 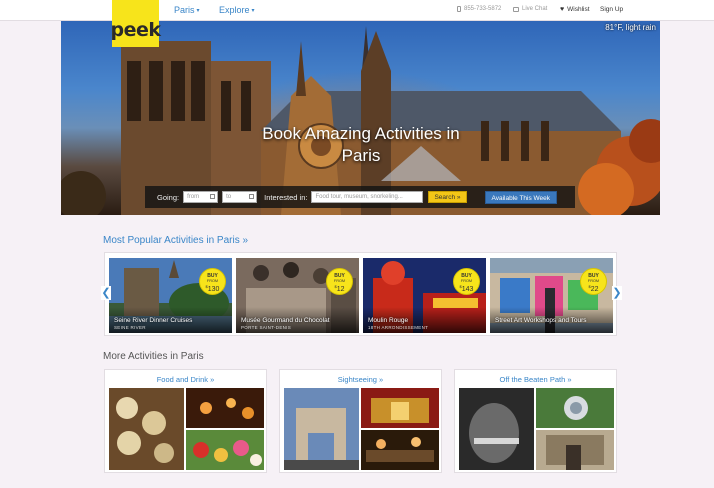 I want to click on most-popular-link: Most Popular Activities in Paris », so click(x=175, y=240).